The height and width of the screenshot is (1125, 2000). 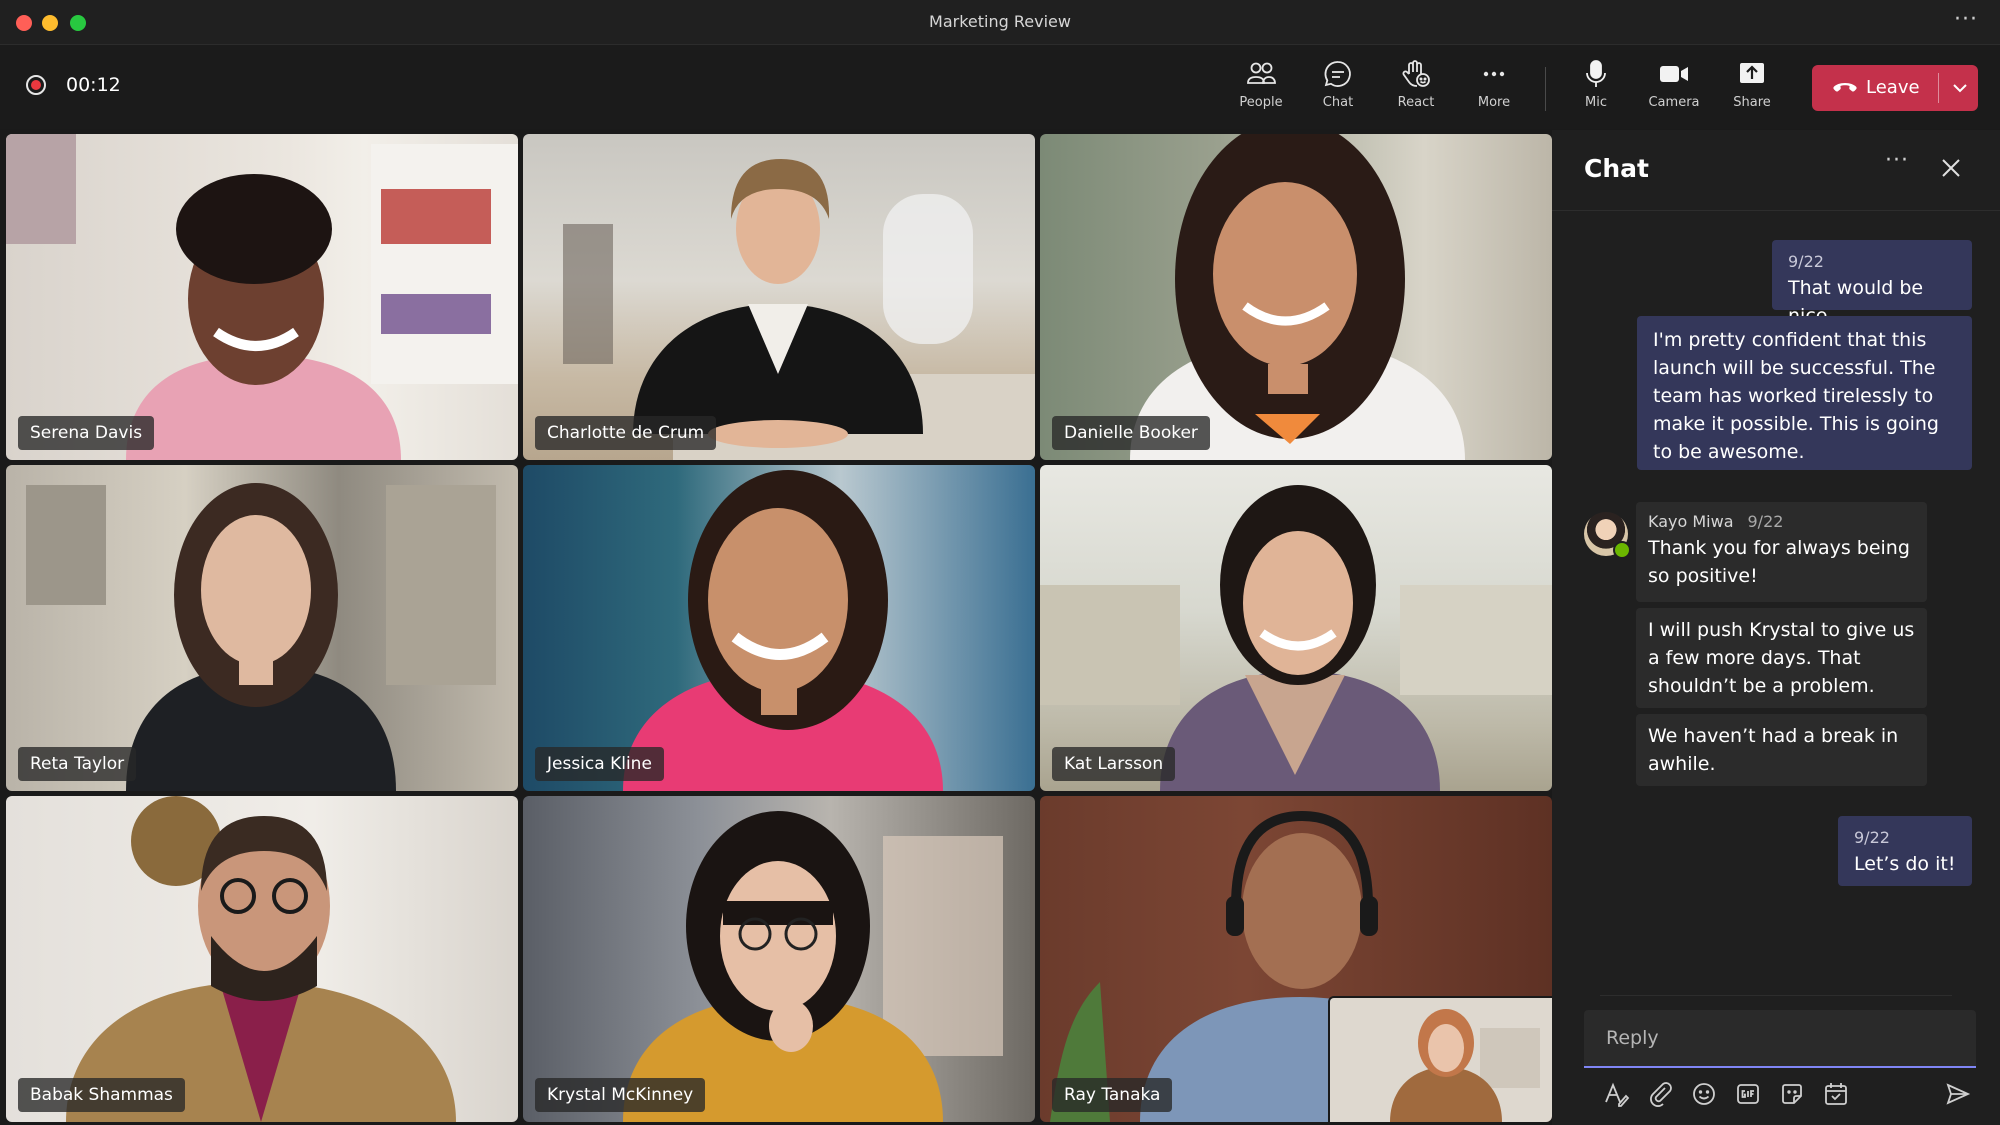 What do you see at coordinates (1748, 1094) in the screenshot?
I see `gif-icon` at bounding box center [1748, 1094].